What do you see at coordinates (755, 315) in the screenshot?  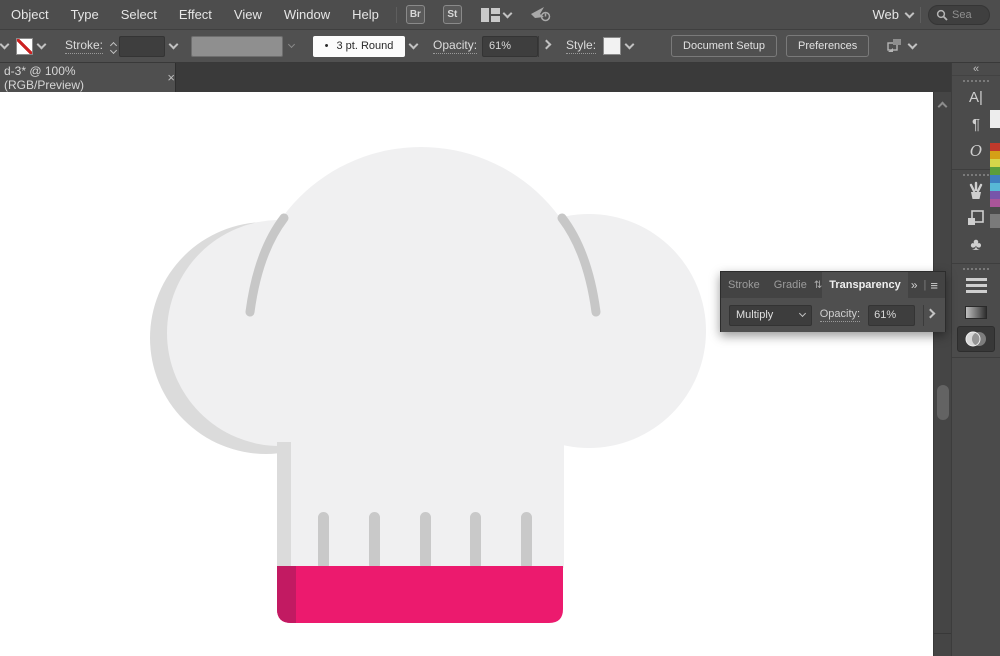 I see `blend-mode-value: Multiply` at bounding box center [755, 315].